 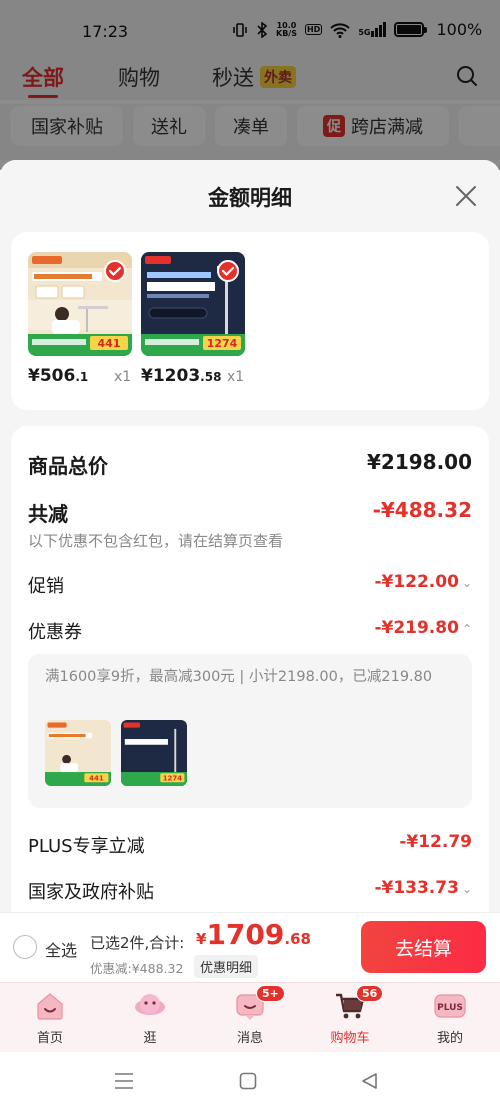 I want to click on back-icon, so click(x=369, y=1081).